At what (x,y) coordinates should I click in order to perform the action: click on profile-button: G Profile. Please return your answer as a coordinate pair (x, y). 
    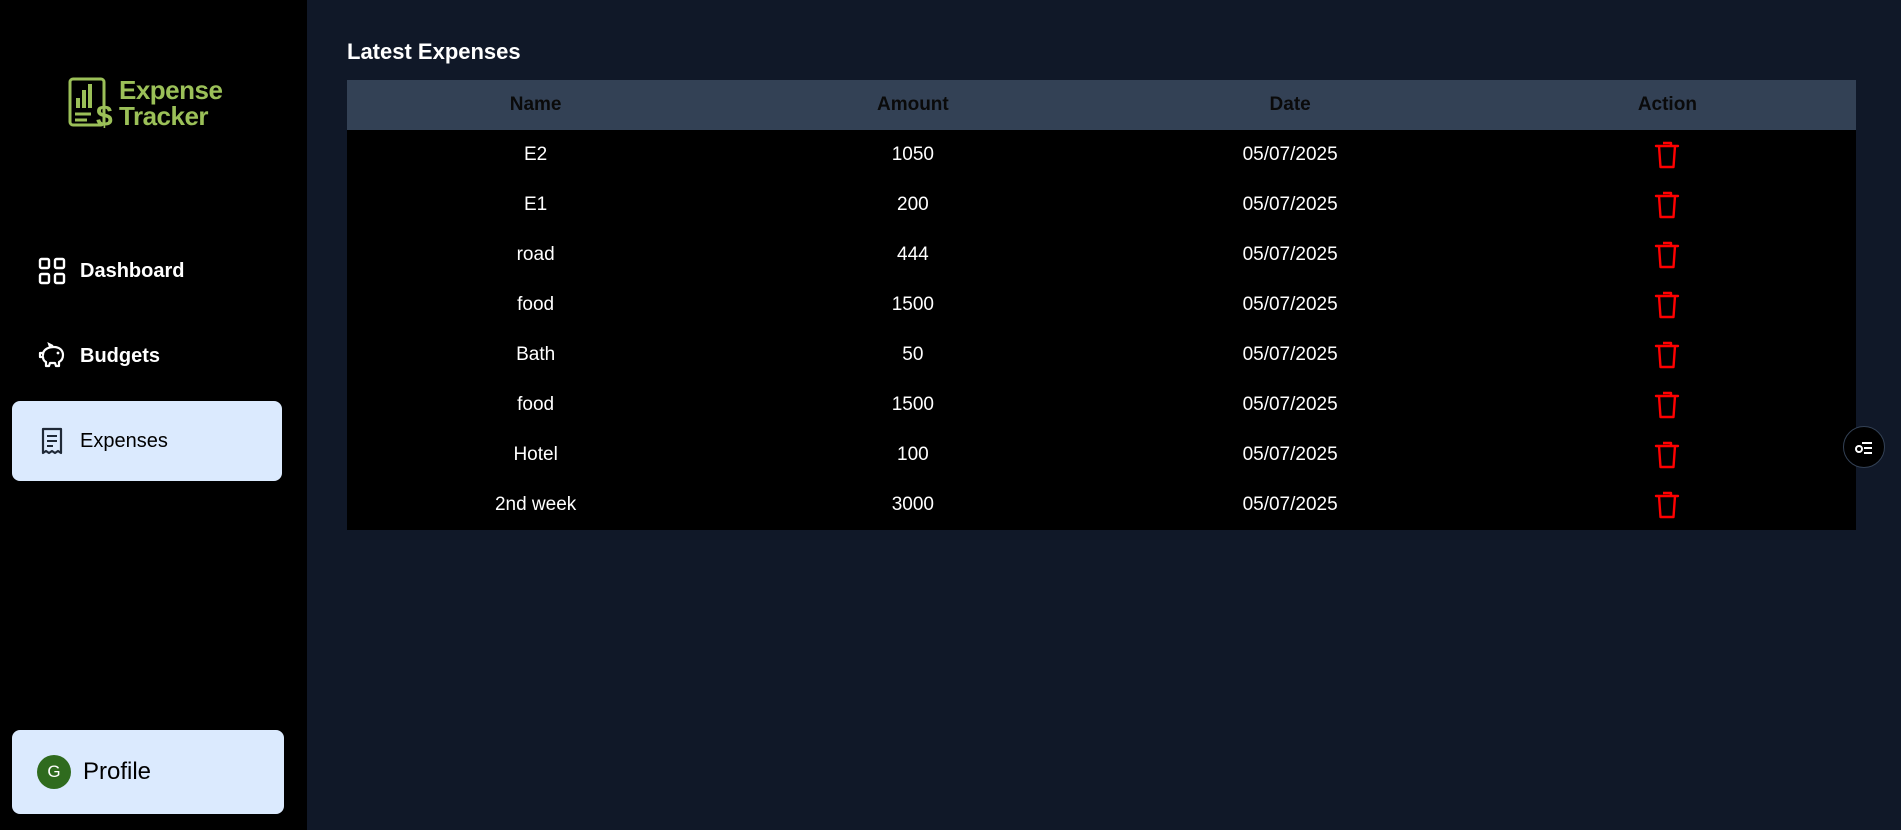
    Looking at the image, I should click on (148, 772).